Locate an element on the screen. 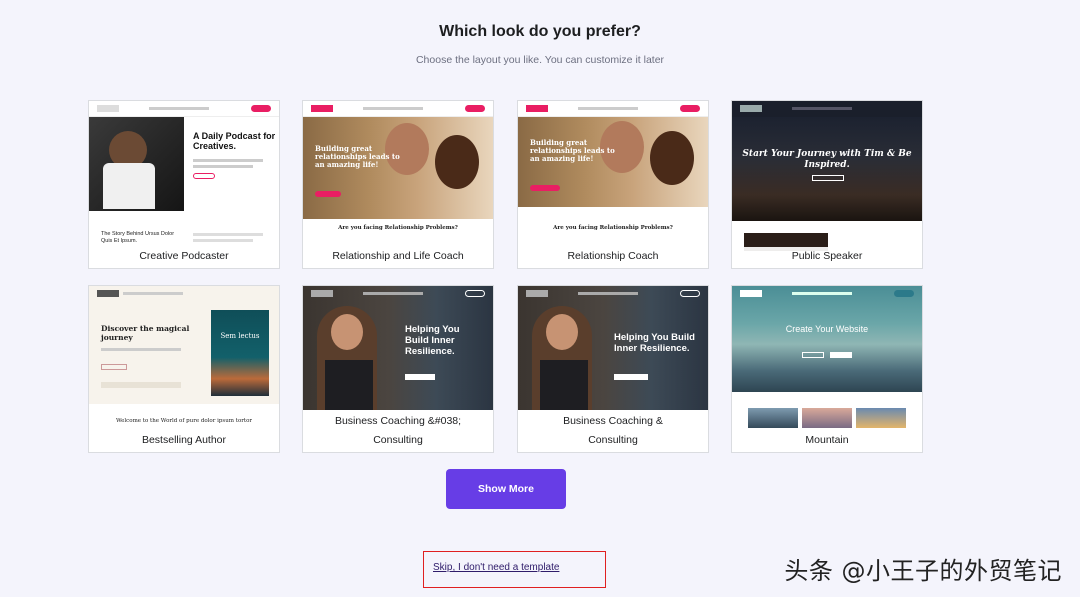  thumb-title: Discover the magical journey is located at coordinates (145, 333).